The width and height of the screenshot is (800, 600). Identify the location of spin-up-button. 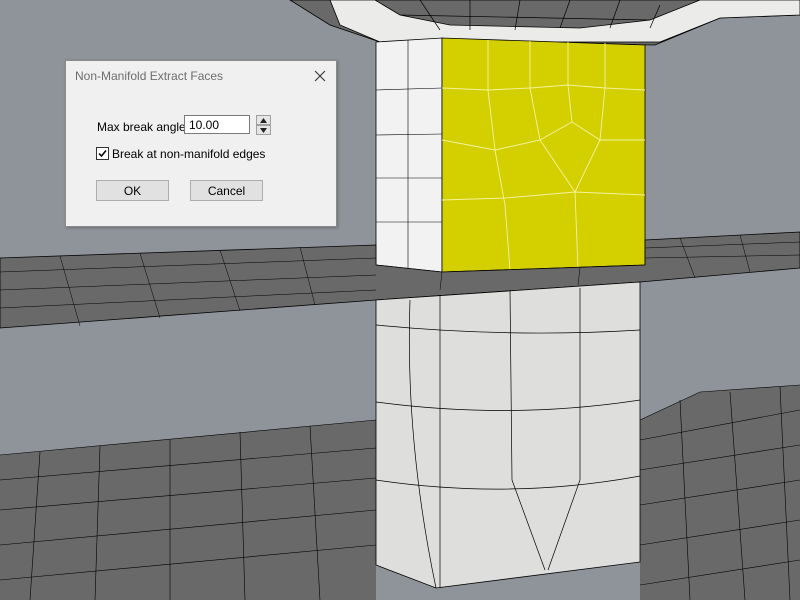
(263, 120).